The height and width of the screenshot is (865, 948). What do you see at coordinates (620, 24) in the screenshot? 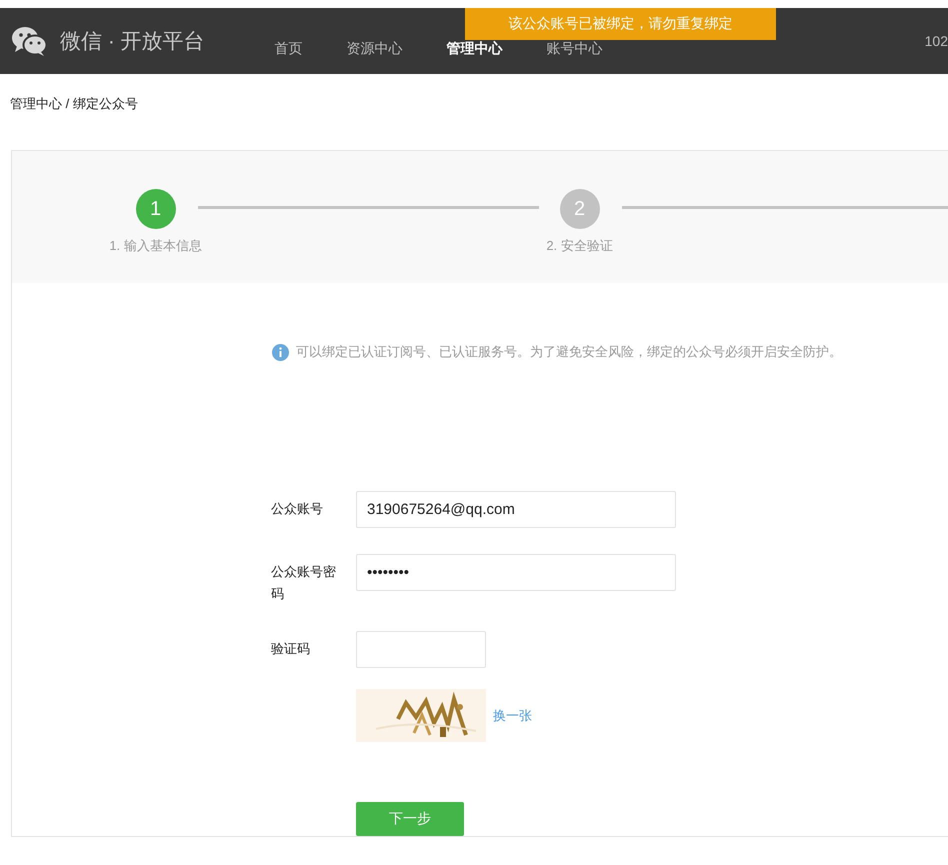
I see `error-toast: 该公众账号已被绑定，请勿重复绑定` at bounding box center [620, 24].